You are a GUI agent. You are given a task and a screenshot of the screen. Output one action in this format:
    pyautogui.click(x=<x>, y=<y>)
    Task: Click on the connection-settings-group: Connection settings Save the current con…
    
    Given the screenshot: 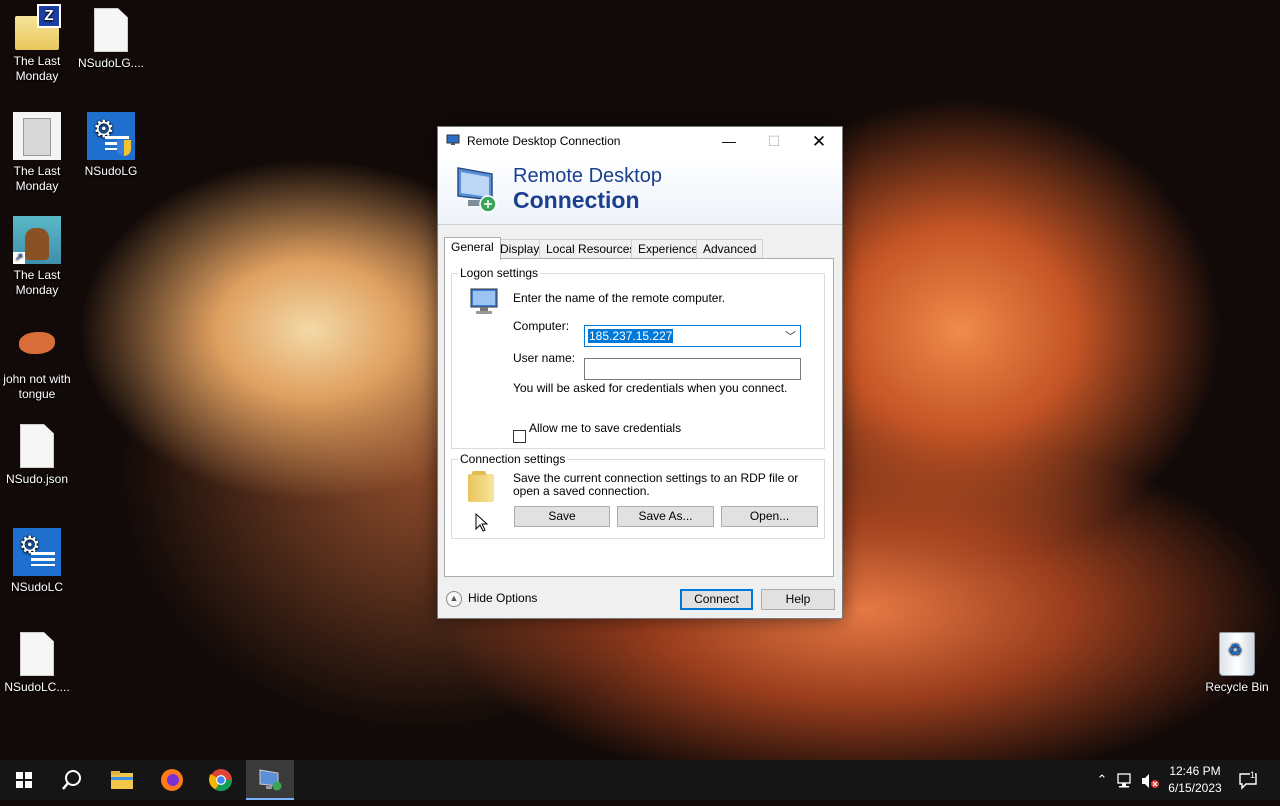 What is the action you would take?
    pyautogui.click(x=638, y=495)
    